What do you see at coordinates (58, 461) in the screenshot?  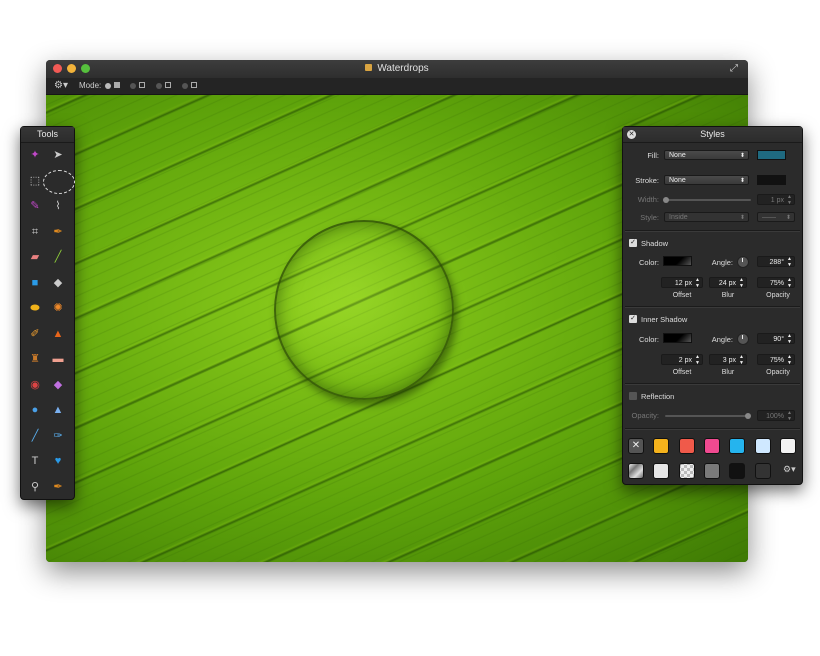 I see `heart-shape-tool-icon: ♥` at bounding box center [58, 461].